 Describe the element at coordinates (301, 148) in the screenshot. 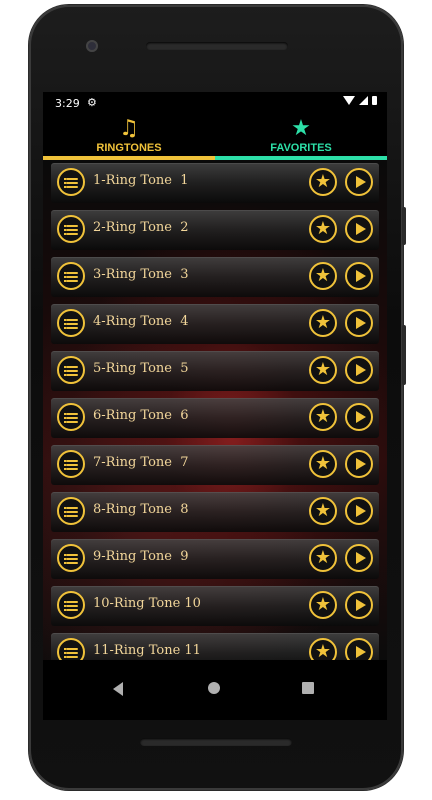

I see `tab-favorites-label: FAVORITES` at that location.